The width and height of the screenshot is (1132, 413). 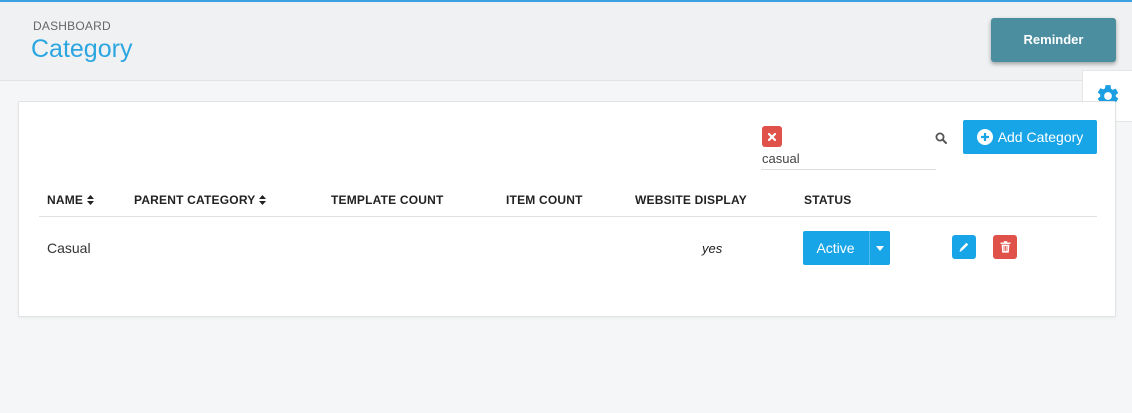 What do you see at coordinates (200, 200) in the screenshot?
I see `column-header-parent-category: PARENT CATEGORY` at bounding box center [200, 200].